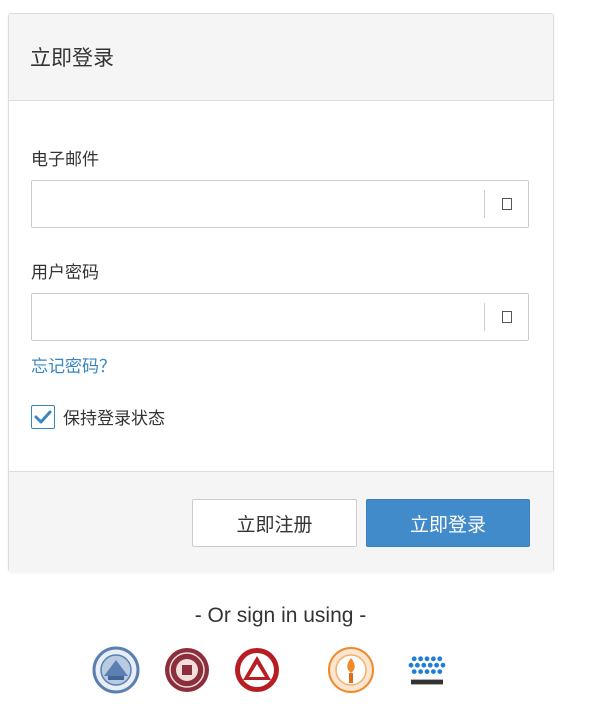 The image size is (593, 725). Describe the element at coordinates (351, 670) in the screenshot. I see `university-logo-4-icon` at that location.